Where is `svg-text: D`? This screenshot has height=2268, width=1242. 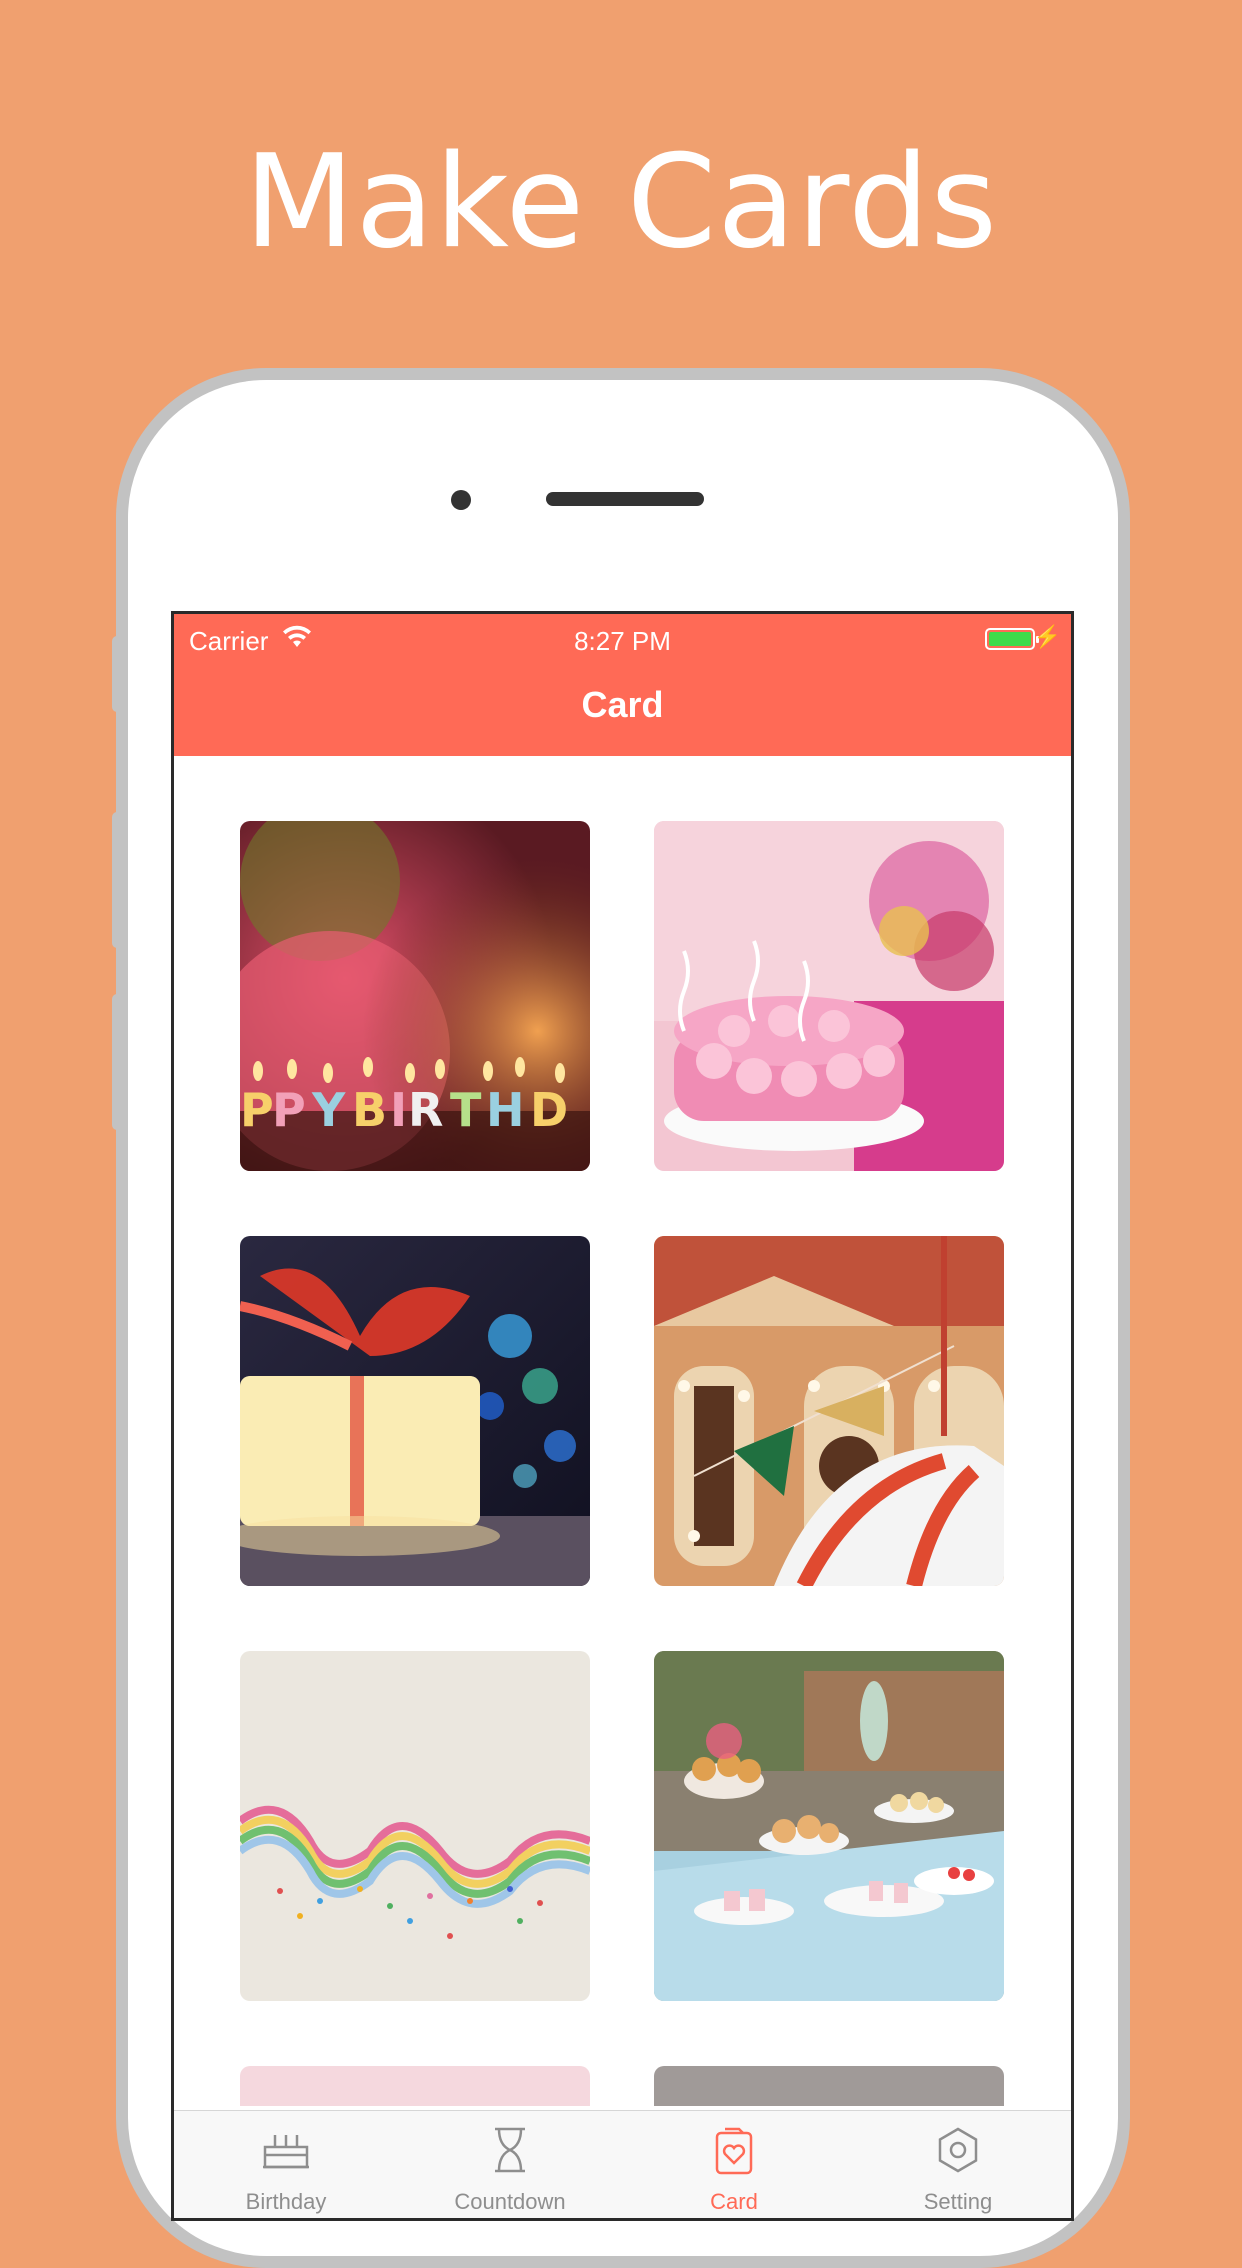 svg-text: D is located at coordinates (549, 1110).